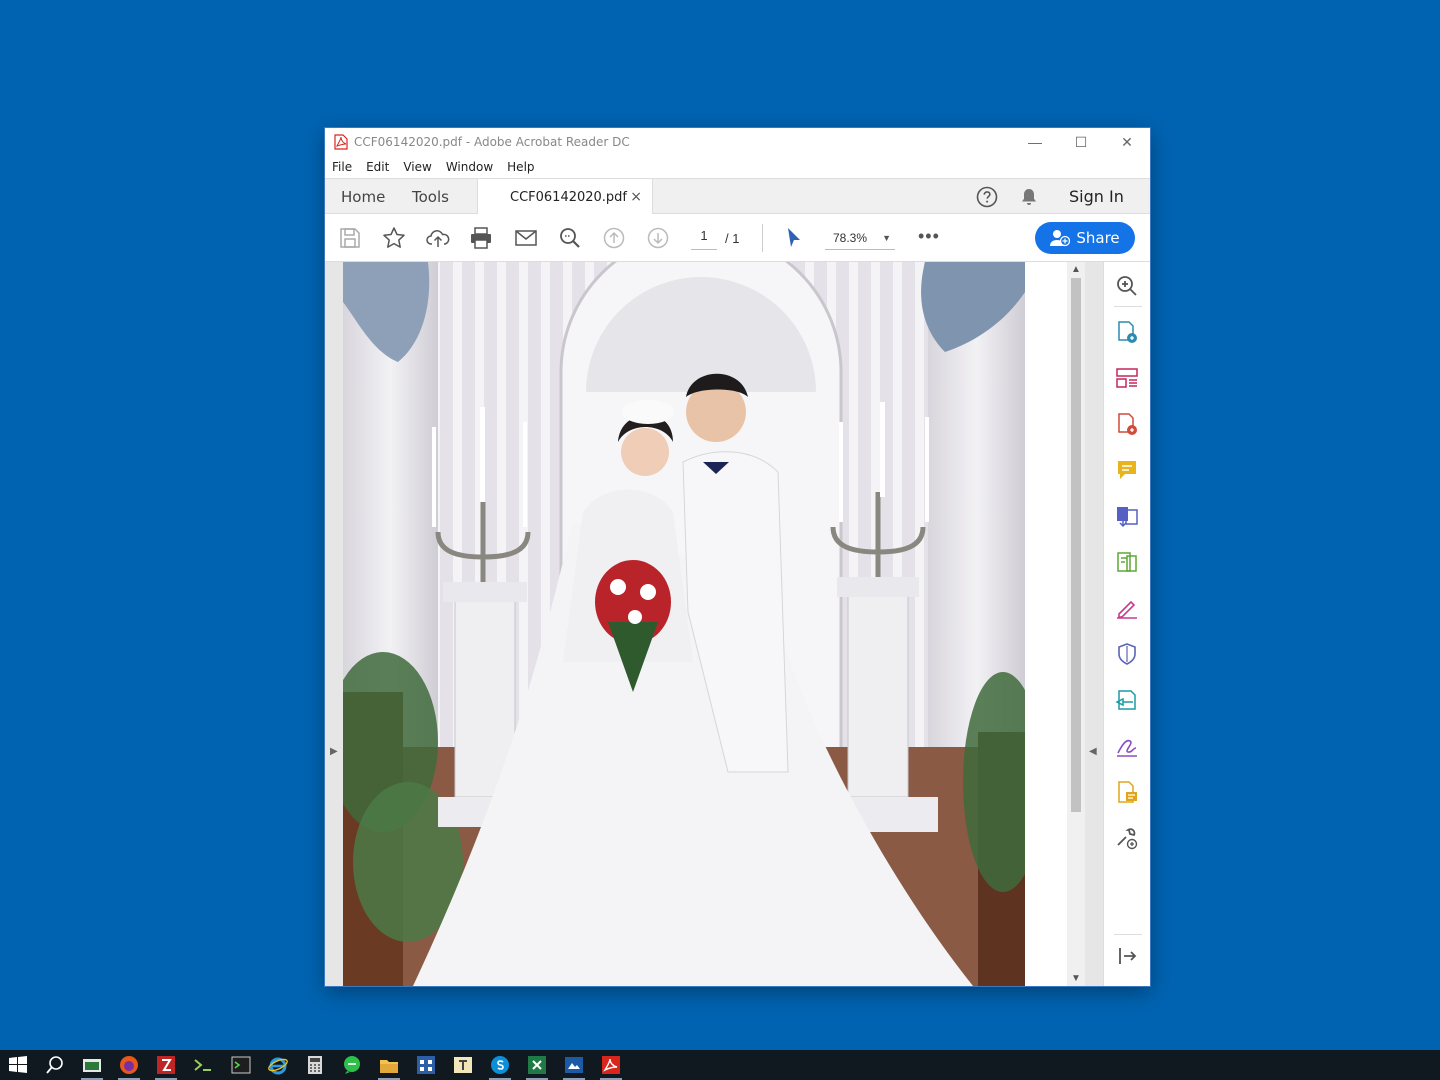 The width and height of the screenshot is (1440, 1080). What do you see at coordinates (987, 197) in the screenshot?
I see `help-icon` at bounding box center [987, 197].